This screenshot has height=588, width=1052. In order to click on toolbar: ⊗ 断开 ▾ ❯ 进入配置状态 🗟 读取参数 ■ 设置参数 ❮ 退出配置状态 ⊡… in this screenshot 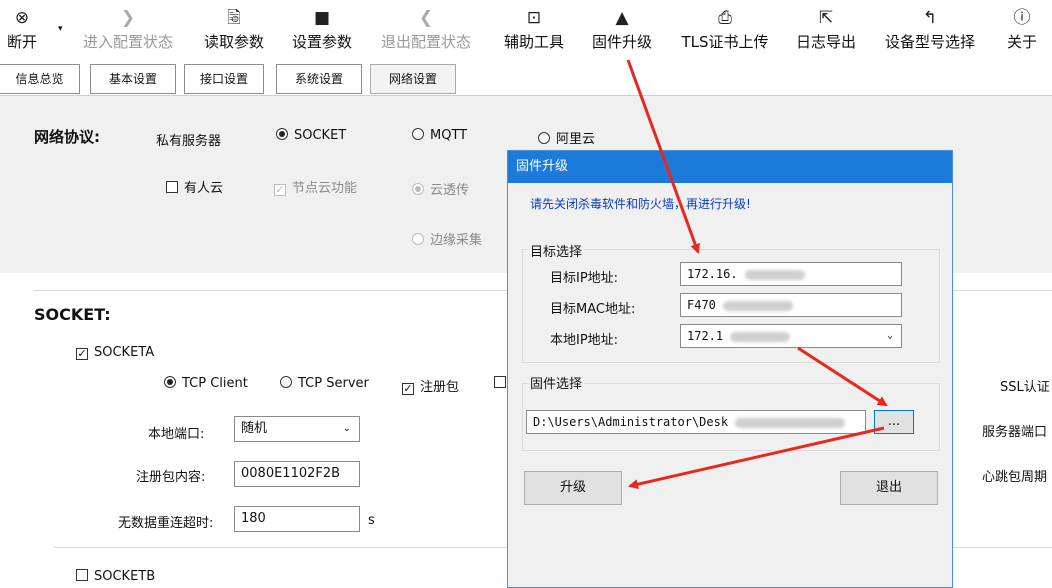, I will do `click(526, 31)`.